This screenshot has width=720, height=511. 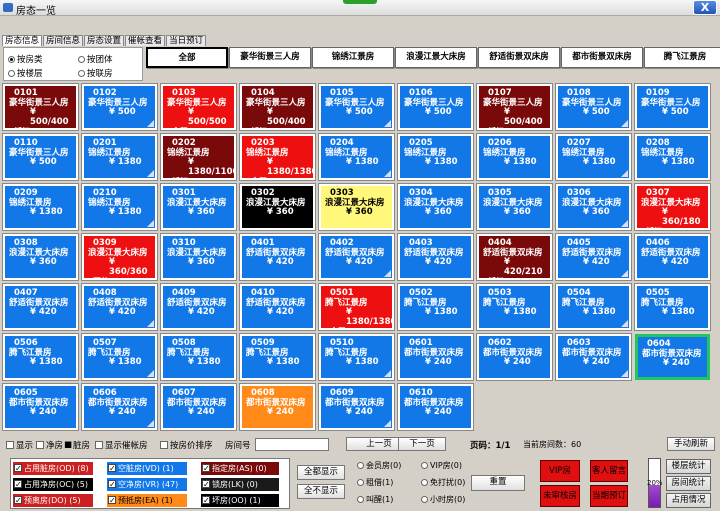 What do you see at coordinates (53, 484) in the screenshot?
I see `legend-item: 占用净房(OC) (5)` at bounding box center [53, 484].